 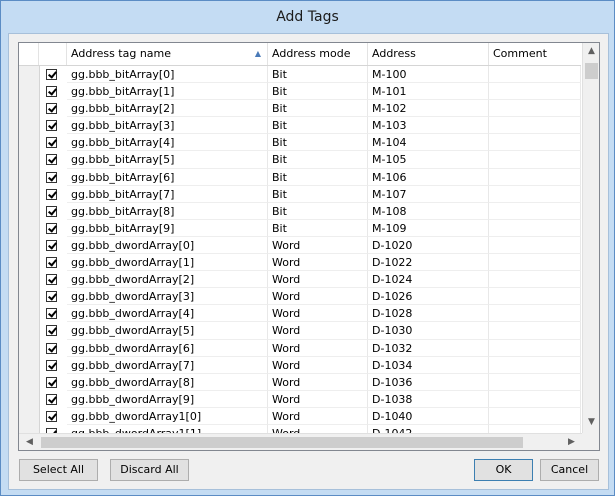 What do you see at coordinates (300, 331) in the screenshot?
I see `table-row: gg.bbb_dwordArray[5] Word D-1030` at bounding box center [300, 331].